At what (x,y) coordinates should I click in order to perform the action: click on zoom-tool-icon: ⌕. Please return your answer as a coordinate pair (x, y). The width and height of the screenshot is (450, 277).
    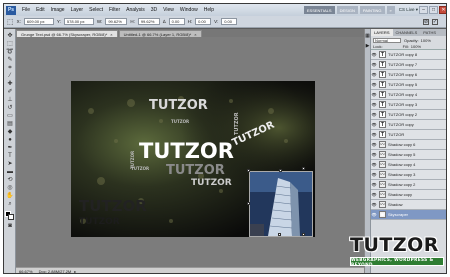
    Looking at the image, I should click on (10, 204).